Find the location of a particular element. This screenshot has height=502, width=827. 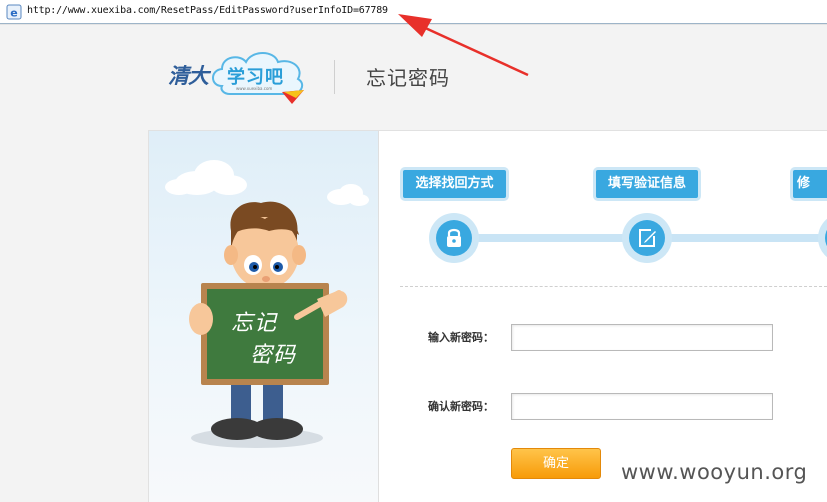

step-1-circle is located at coordinates (454, 238).